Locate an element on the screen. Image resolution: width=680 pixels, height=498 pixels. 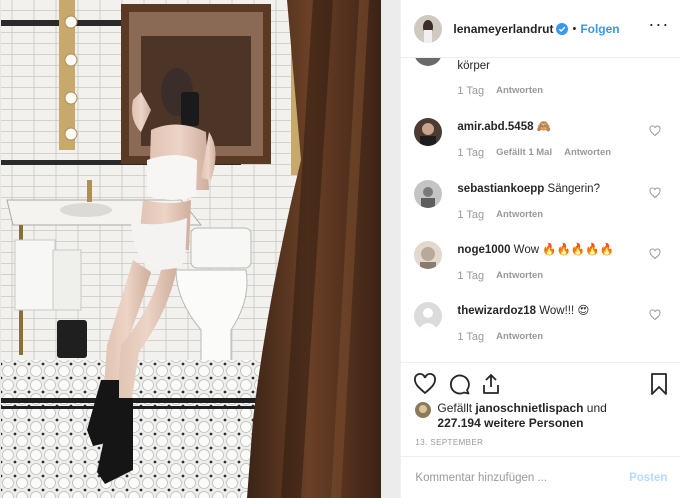
comment-text: amir.abd.5458 🙈 is located at coordinates (504, 127).